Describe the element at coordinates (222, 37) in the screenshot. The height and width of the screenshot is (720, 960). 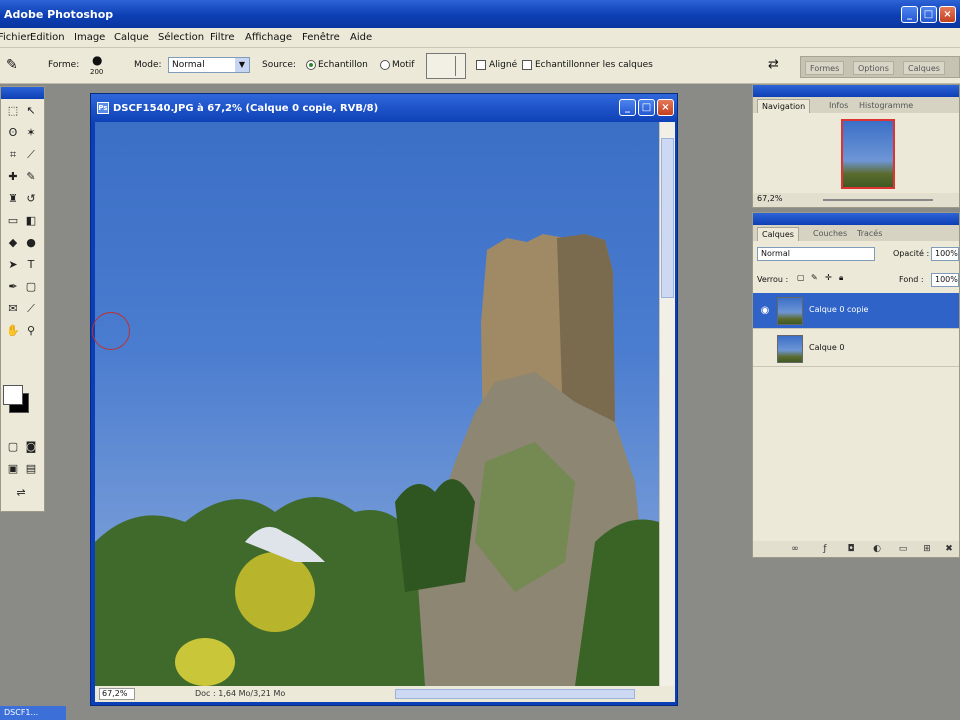
I see `menu-filtre: Filtre` at that location.